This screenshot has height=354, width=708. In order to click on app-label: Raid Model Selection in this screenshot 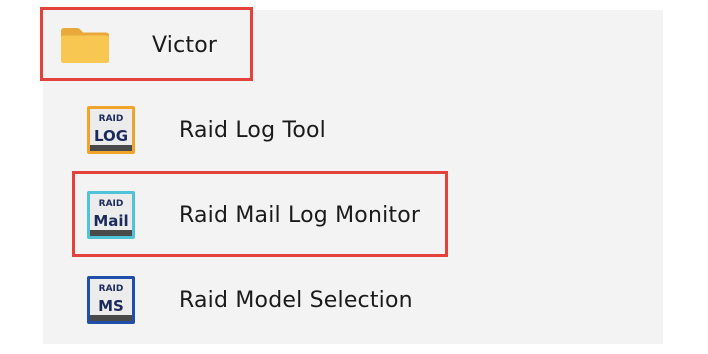, I will do `click(296, 300)`.